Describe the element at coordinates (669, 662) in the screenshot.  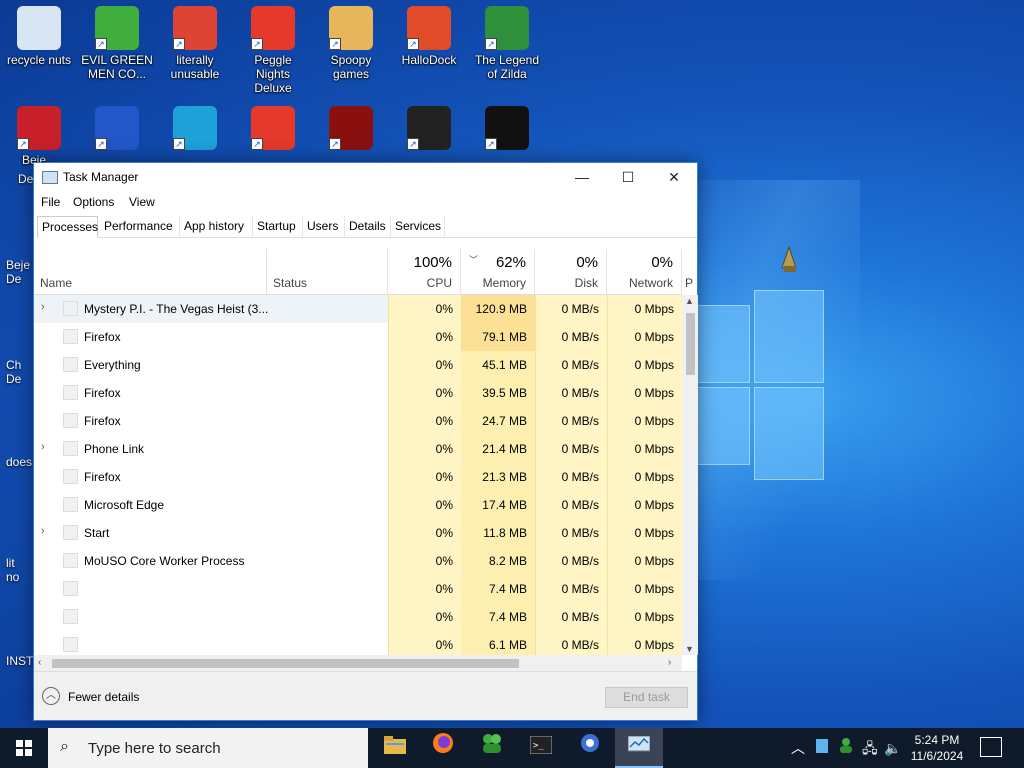
I see `scroll-right-icon: ›` at that location.